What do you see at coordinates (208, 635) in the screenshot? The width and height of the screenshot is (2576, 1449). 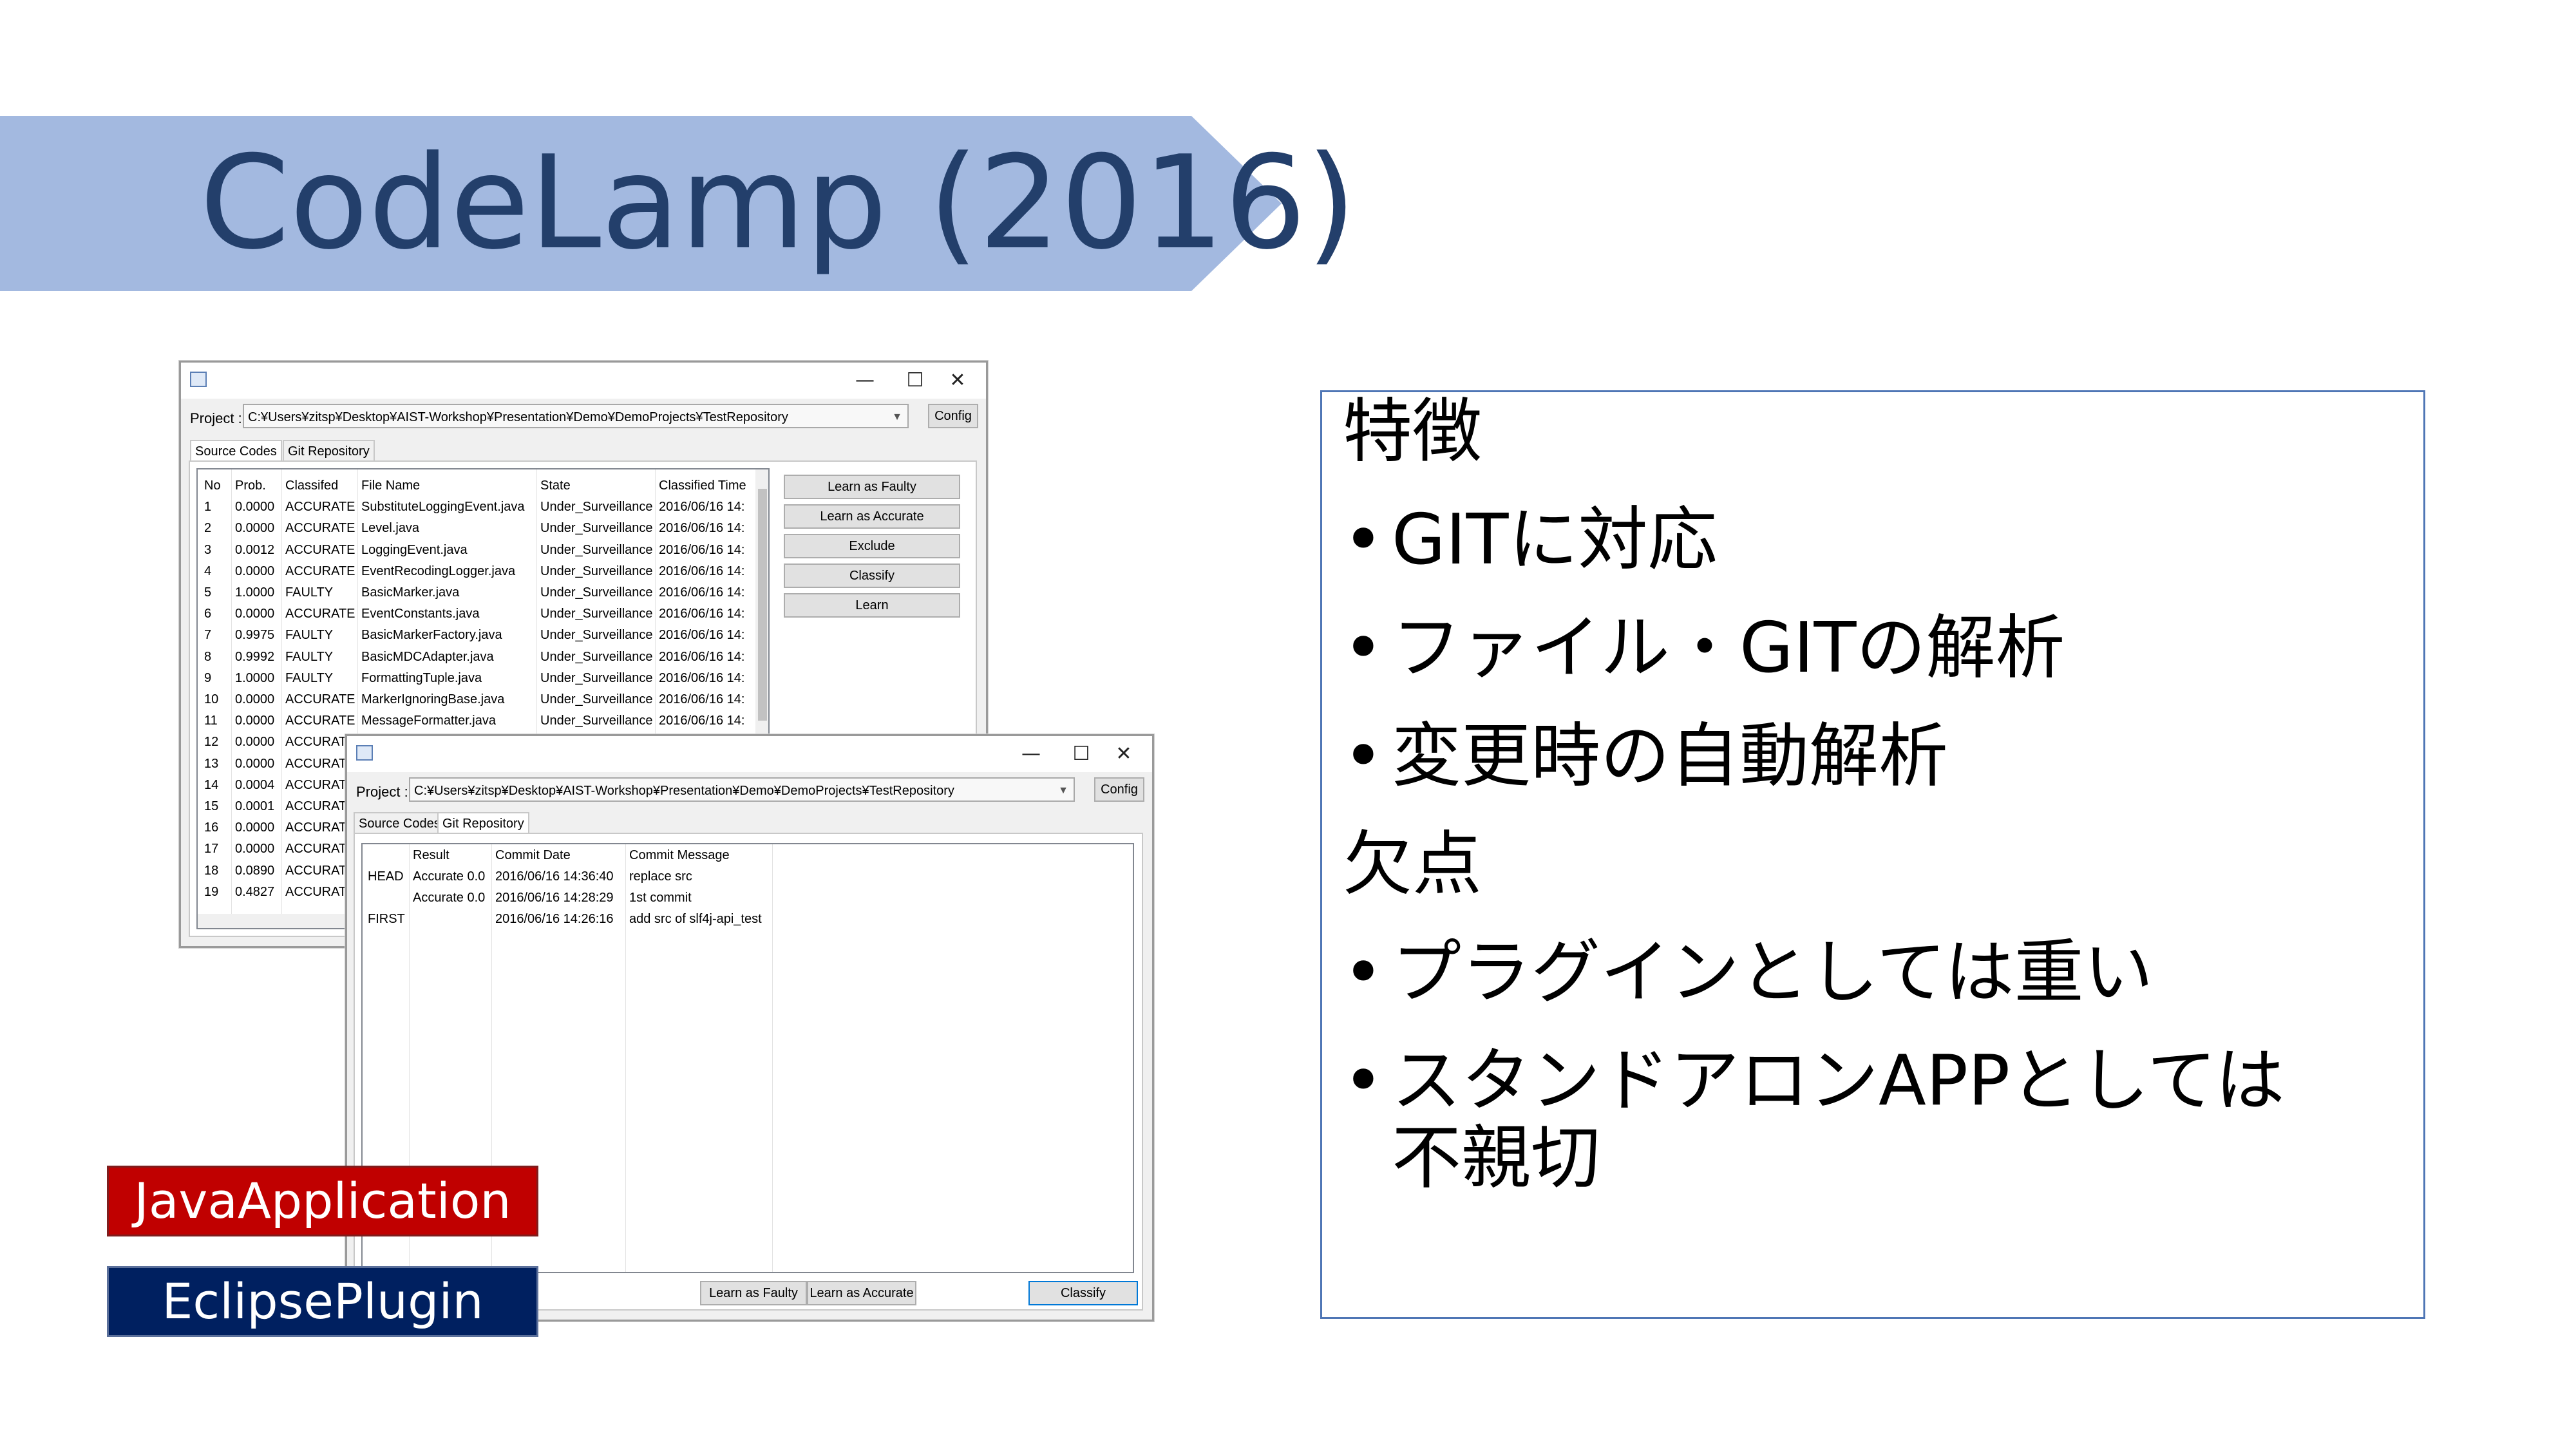 I see `table-cell: 7` at bounding box center [208, 635].